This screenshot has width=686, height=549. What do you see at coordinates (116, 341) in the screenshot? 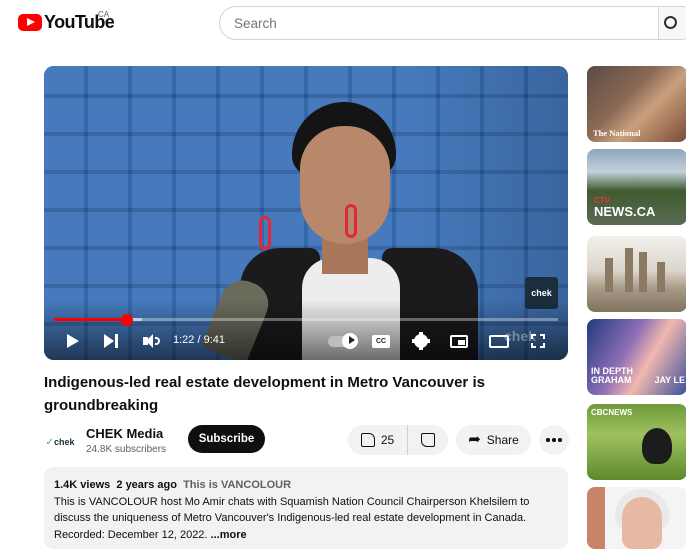
I see `next-icon-bar` at bounding box center [116, 341].